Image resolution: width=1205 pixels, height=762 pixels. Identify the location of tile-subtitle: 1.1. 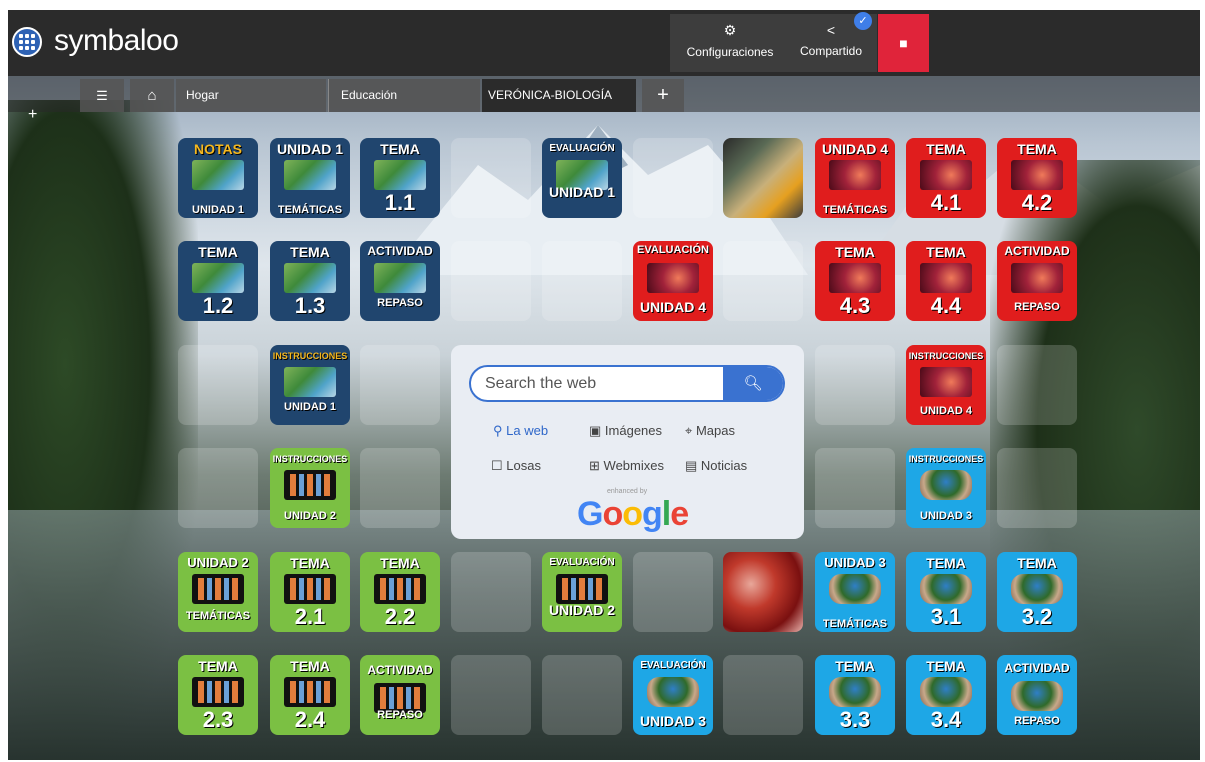
(400, 202).